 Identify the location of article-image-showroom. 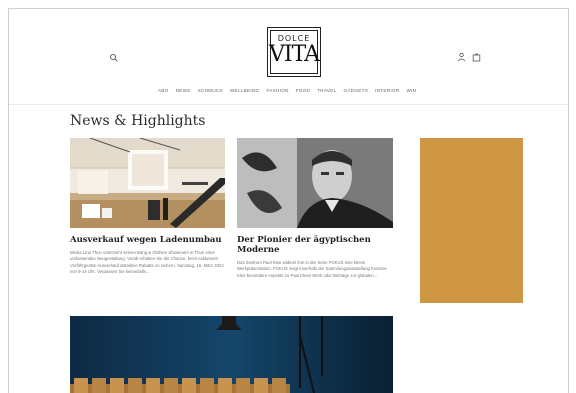
(147, 183).